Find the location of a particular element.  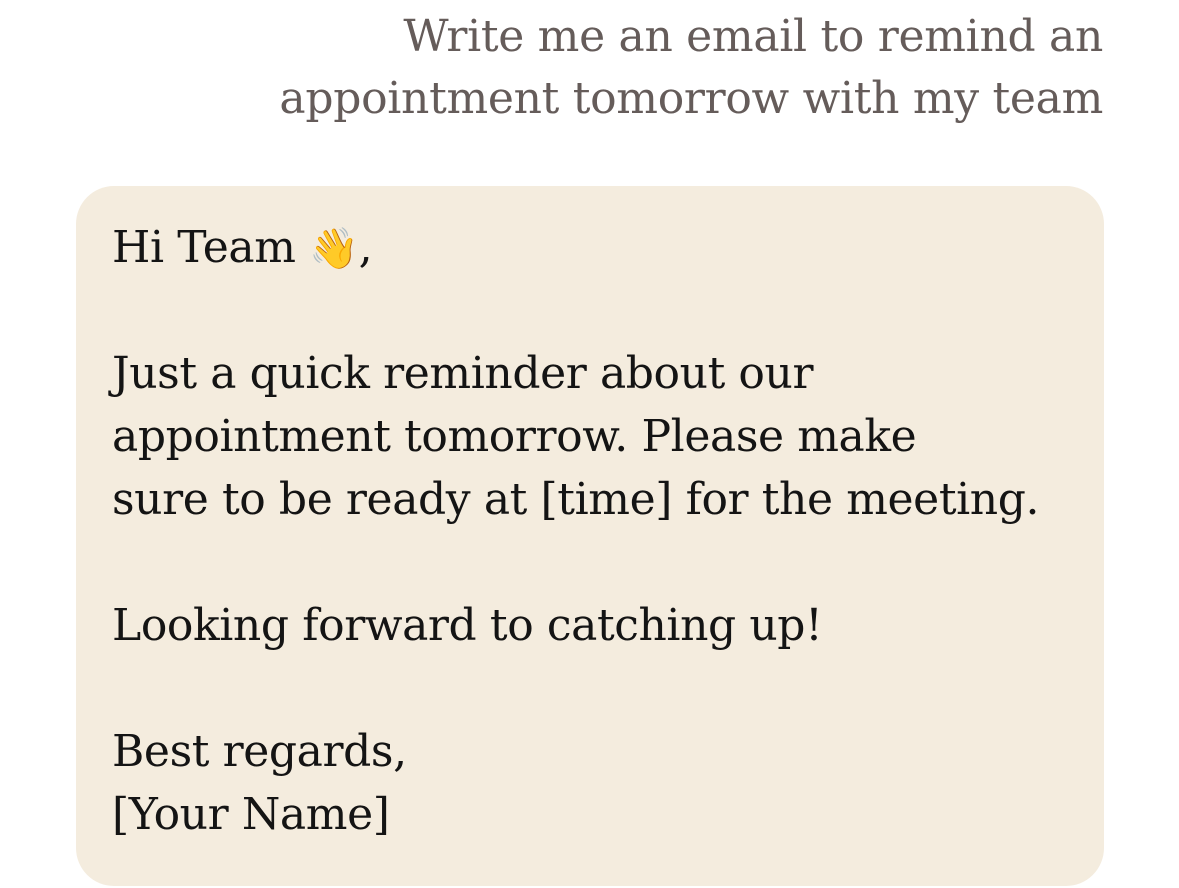

greeting-text: Hi Team is located at coordinates (204, 247).